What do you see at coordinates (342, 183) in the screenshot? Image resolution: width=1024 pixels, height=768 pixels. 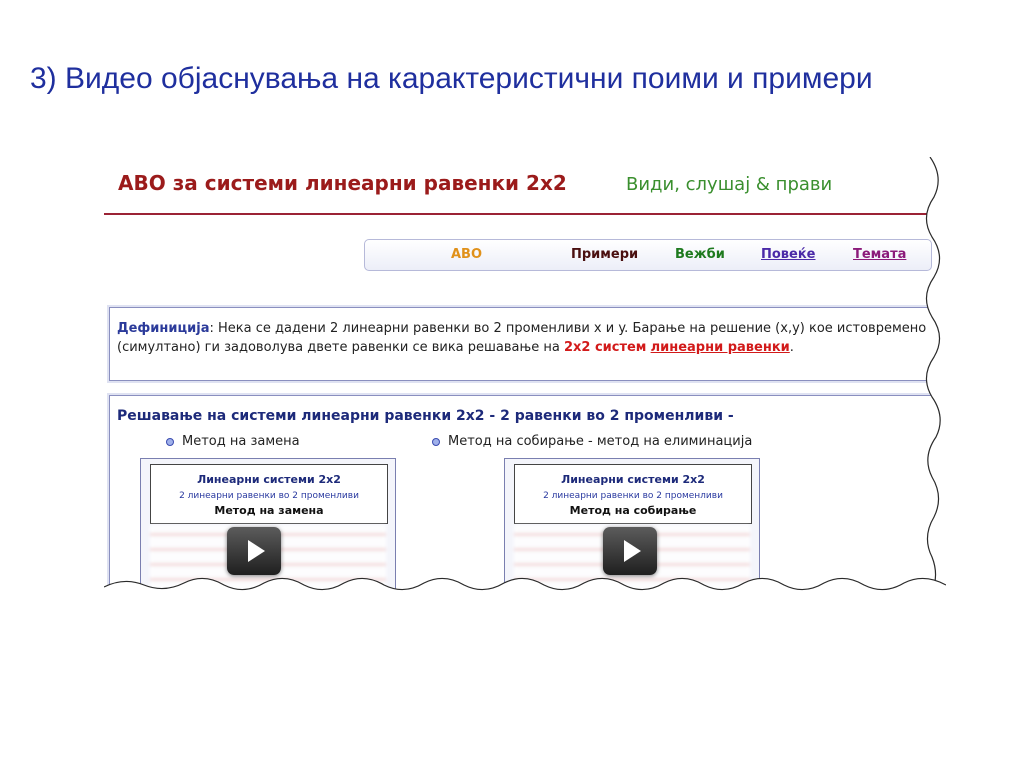 I see `site-title: АВО за системи линеарни равенки 2x2` at bounding box center [342, 183].